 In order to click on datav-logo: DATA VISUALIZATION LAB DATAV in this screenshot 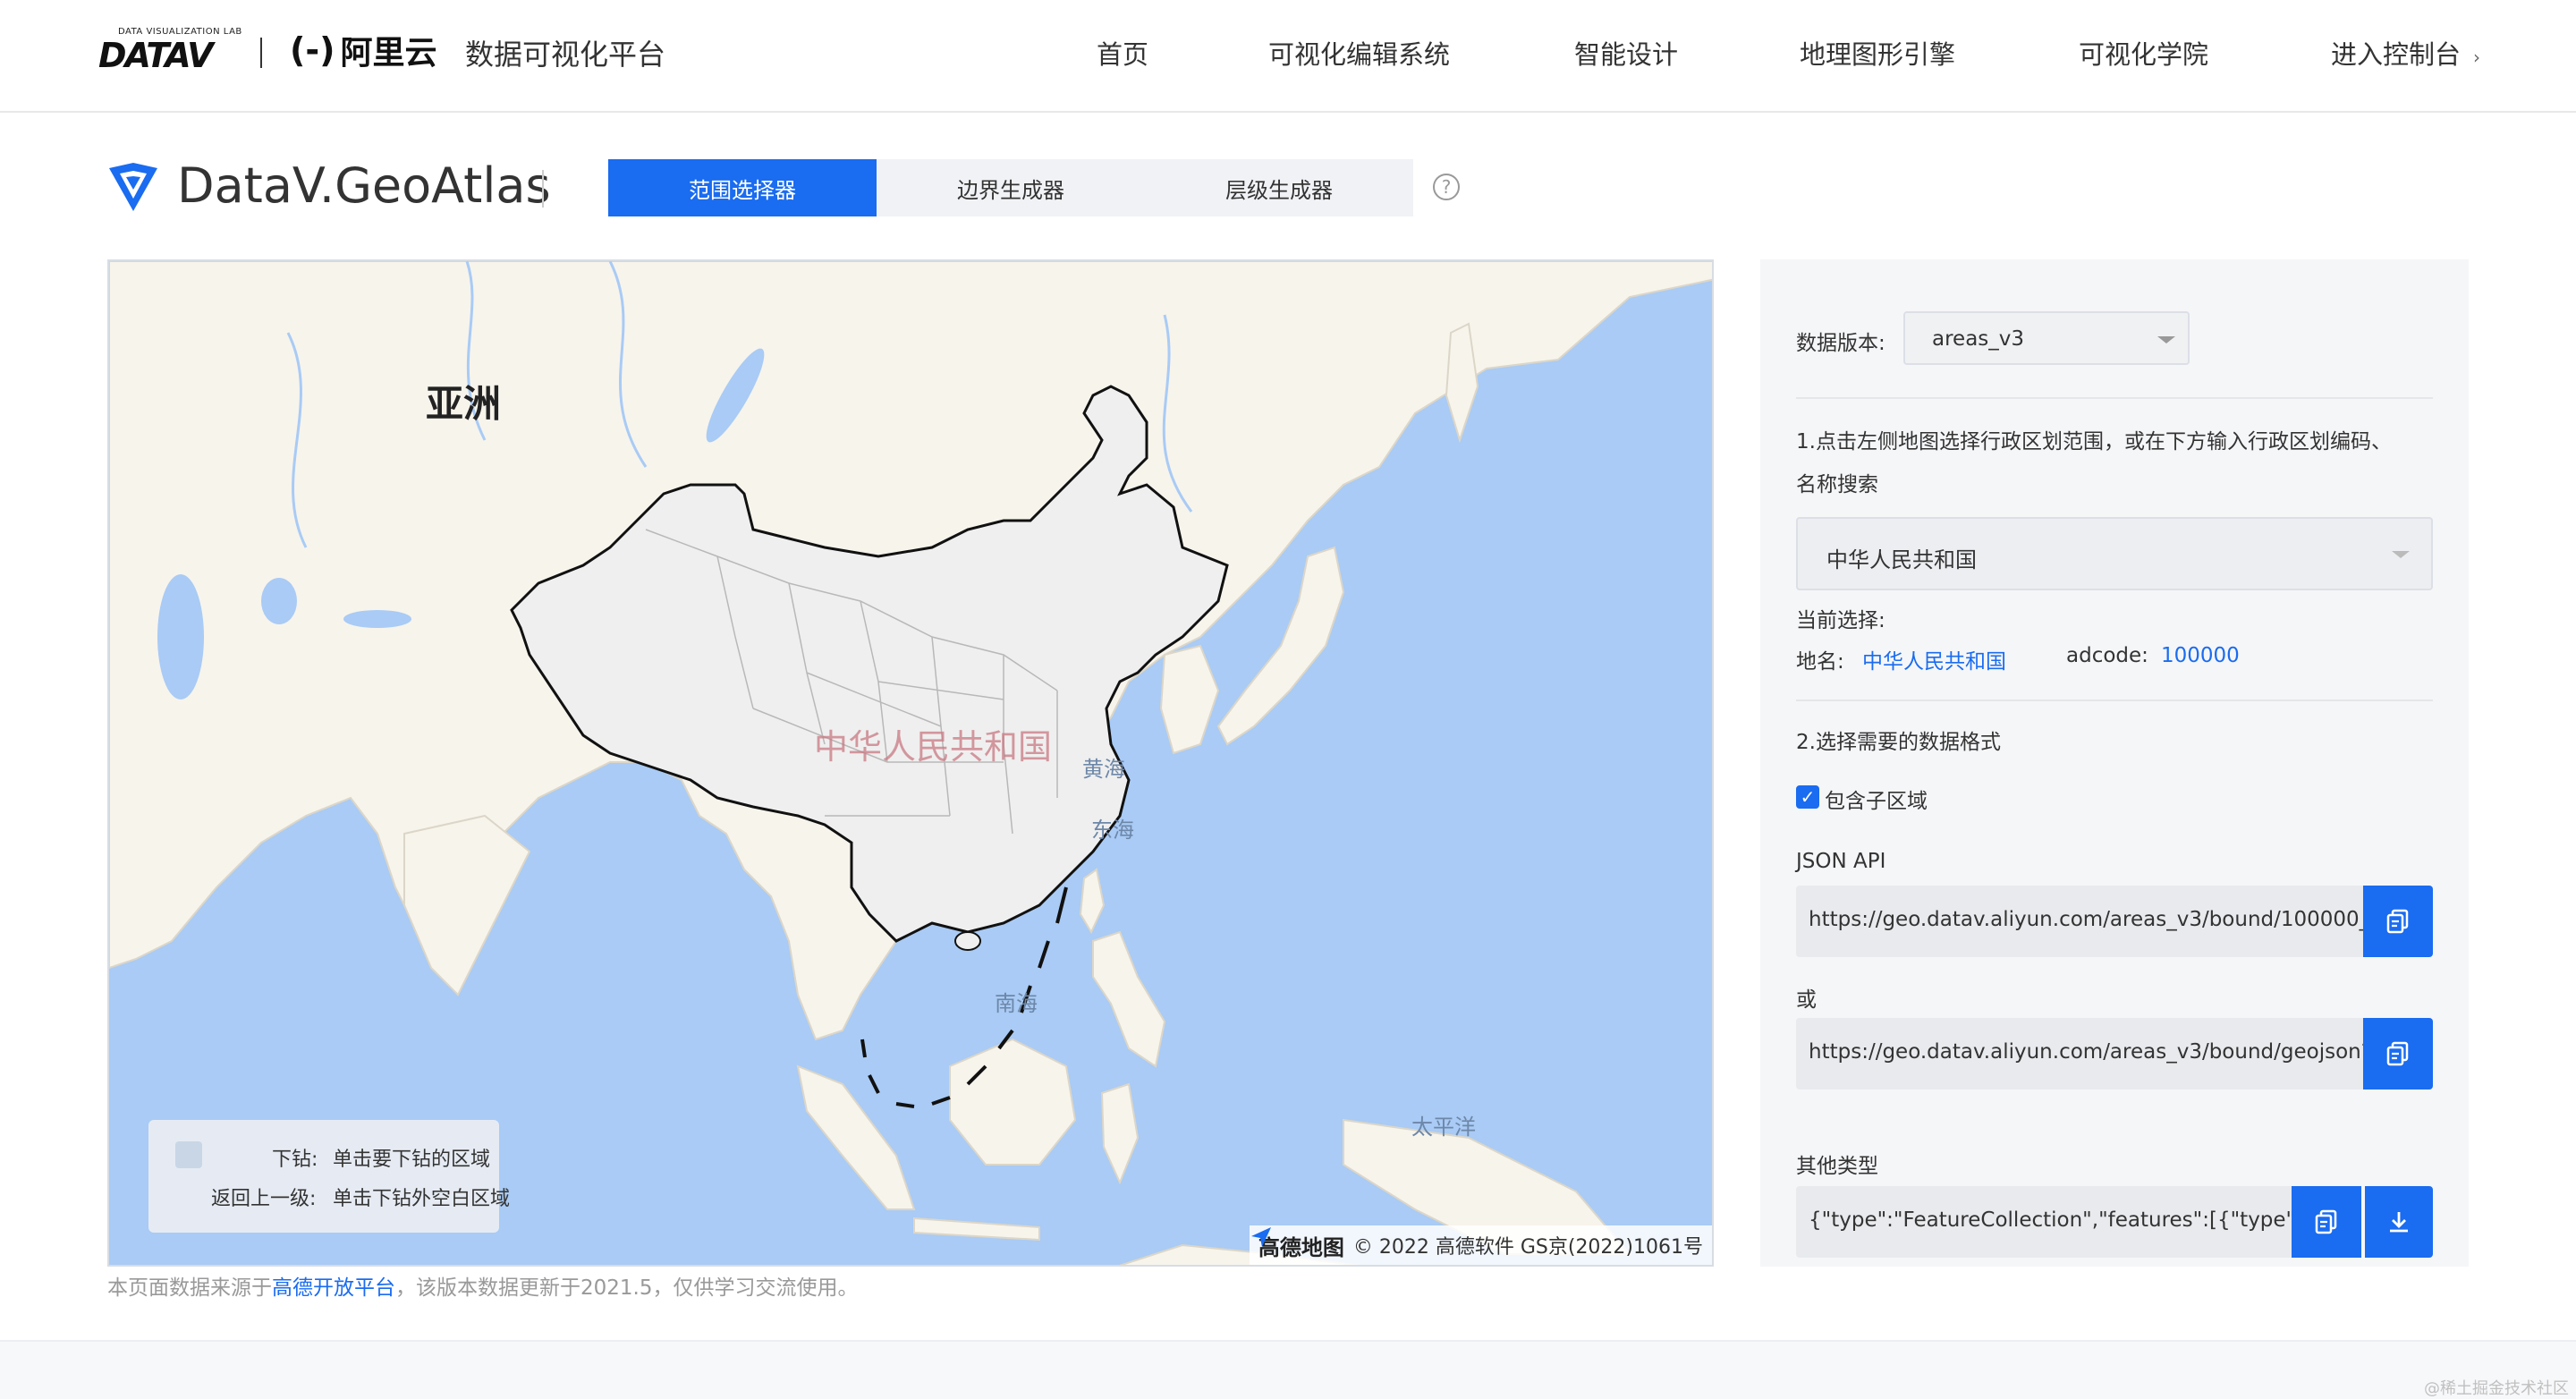, I will do `click(170, 51)`.